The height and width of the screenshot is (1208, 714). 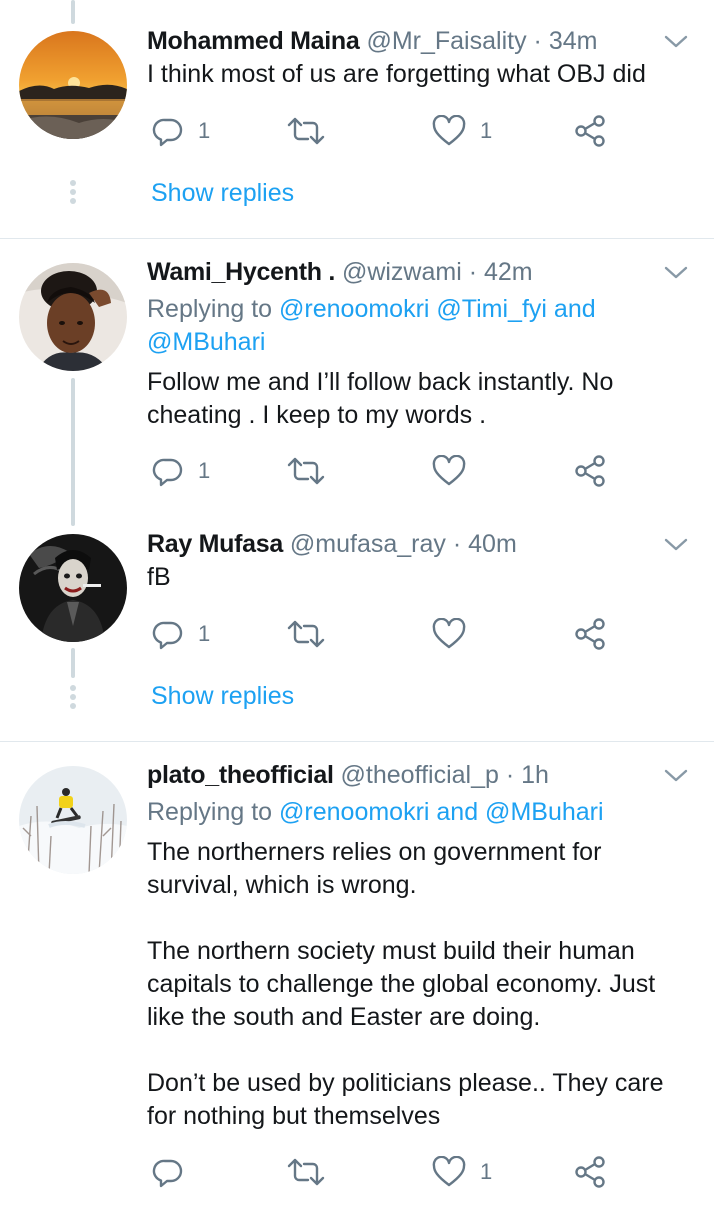 What do you see at coordinates (441, 812) in the screenshot?
I see `replying-to-link: @renoomokri and @MBuhari` at bounding box center [441, 812].